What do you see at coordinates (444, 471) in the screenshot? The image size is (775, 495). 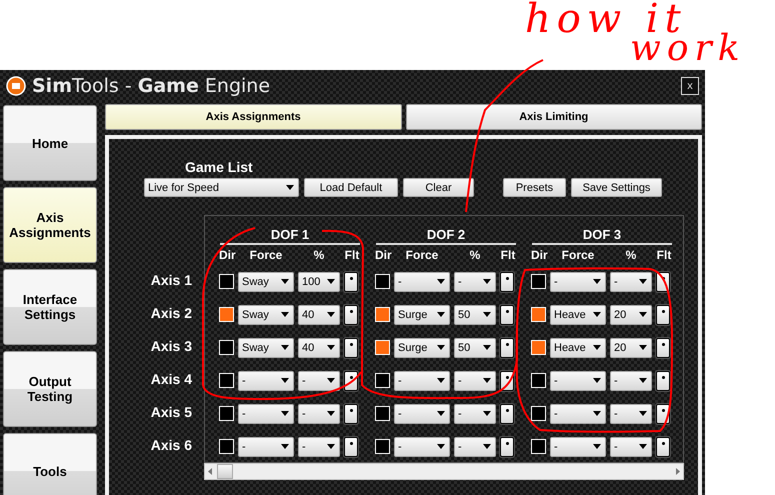 I see `horizontal-scrollbar` at bounding box center [444, 471].